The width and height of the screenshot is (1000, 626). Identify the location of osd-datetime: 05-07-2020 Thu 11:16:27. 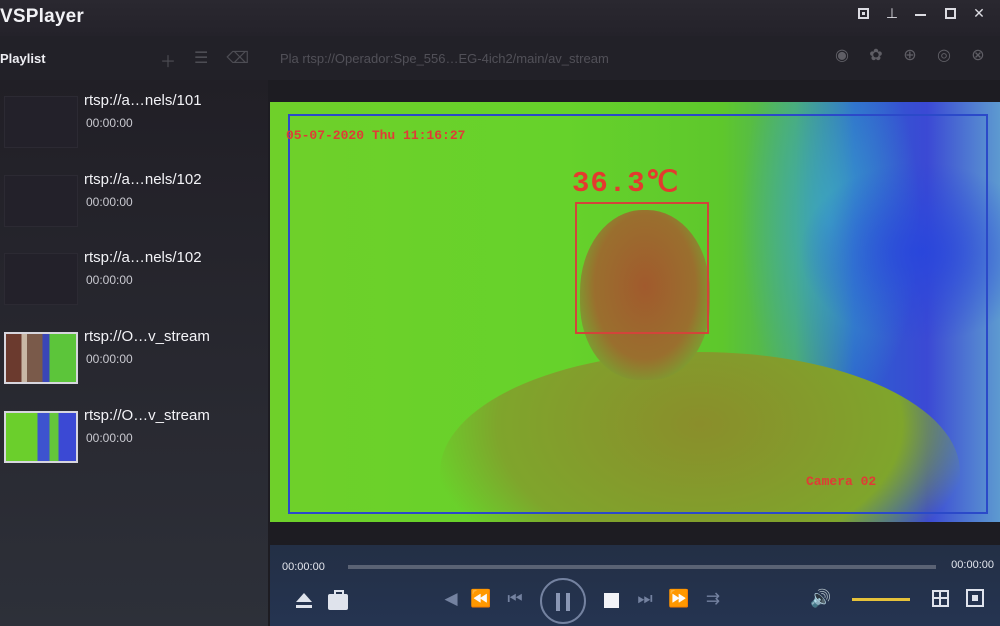
(376, 135).